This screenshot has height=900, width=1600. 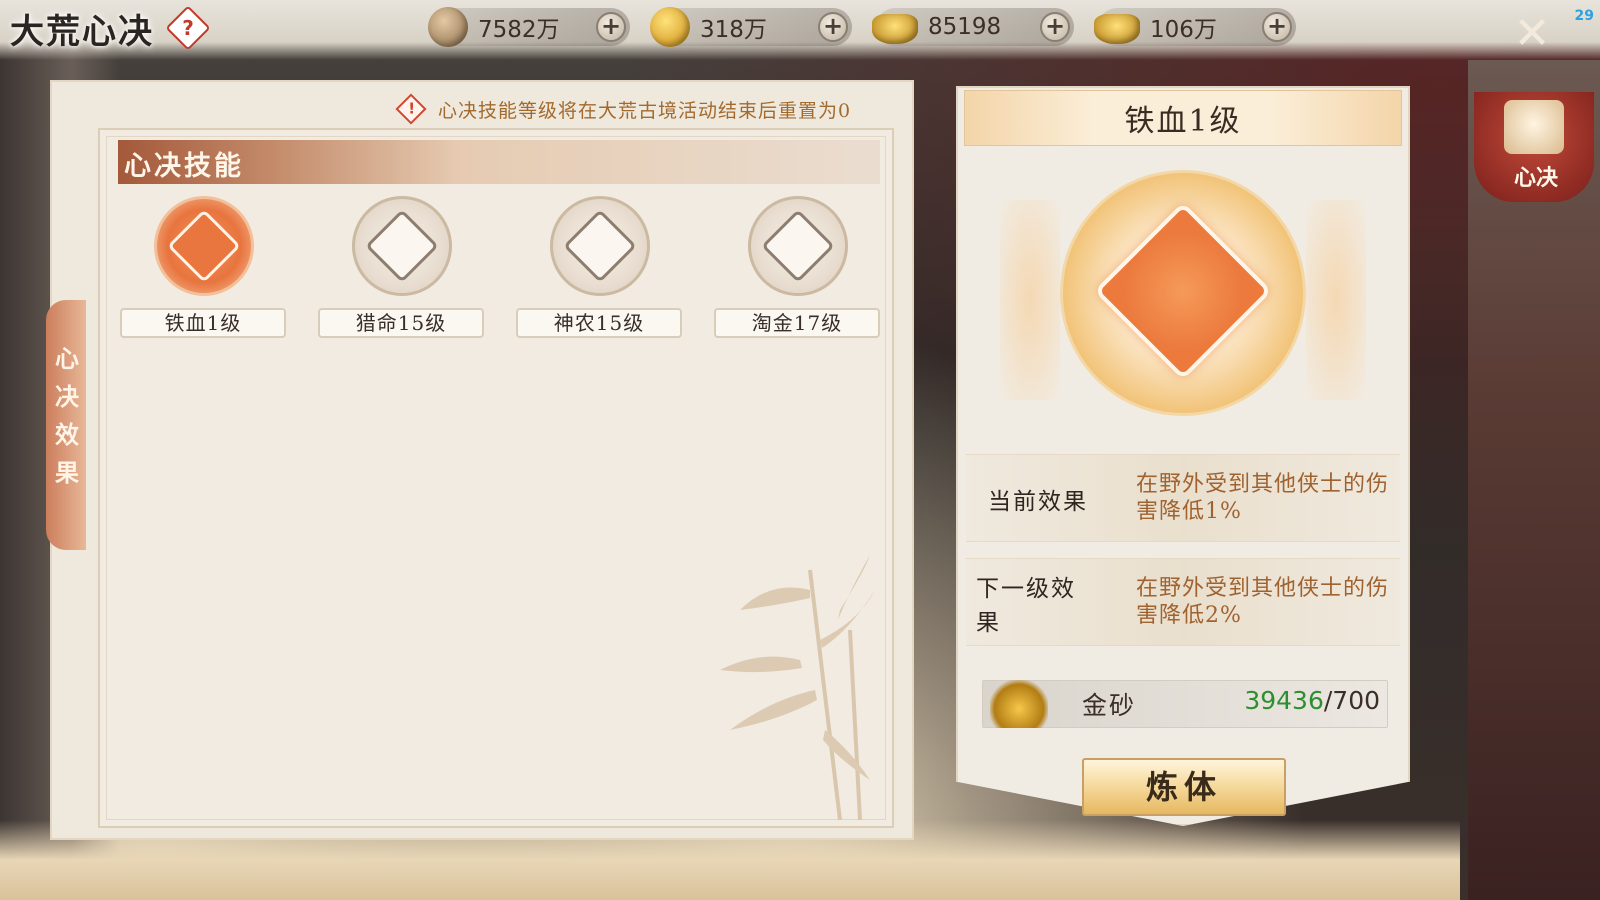 I want to click on cost-need: /700, so click(x=1351, y=700).